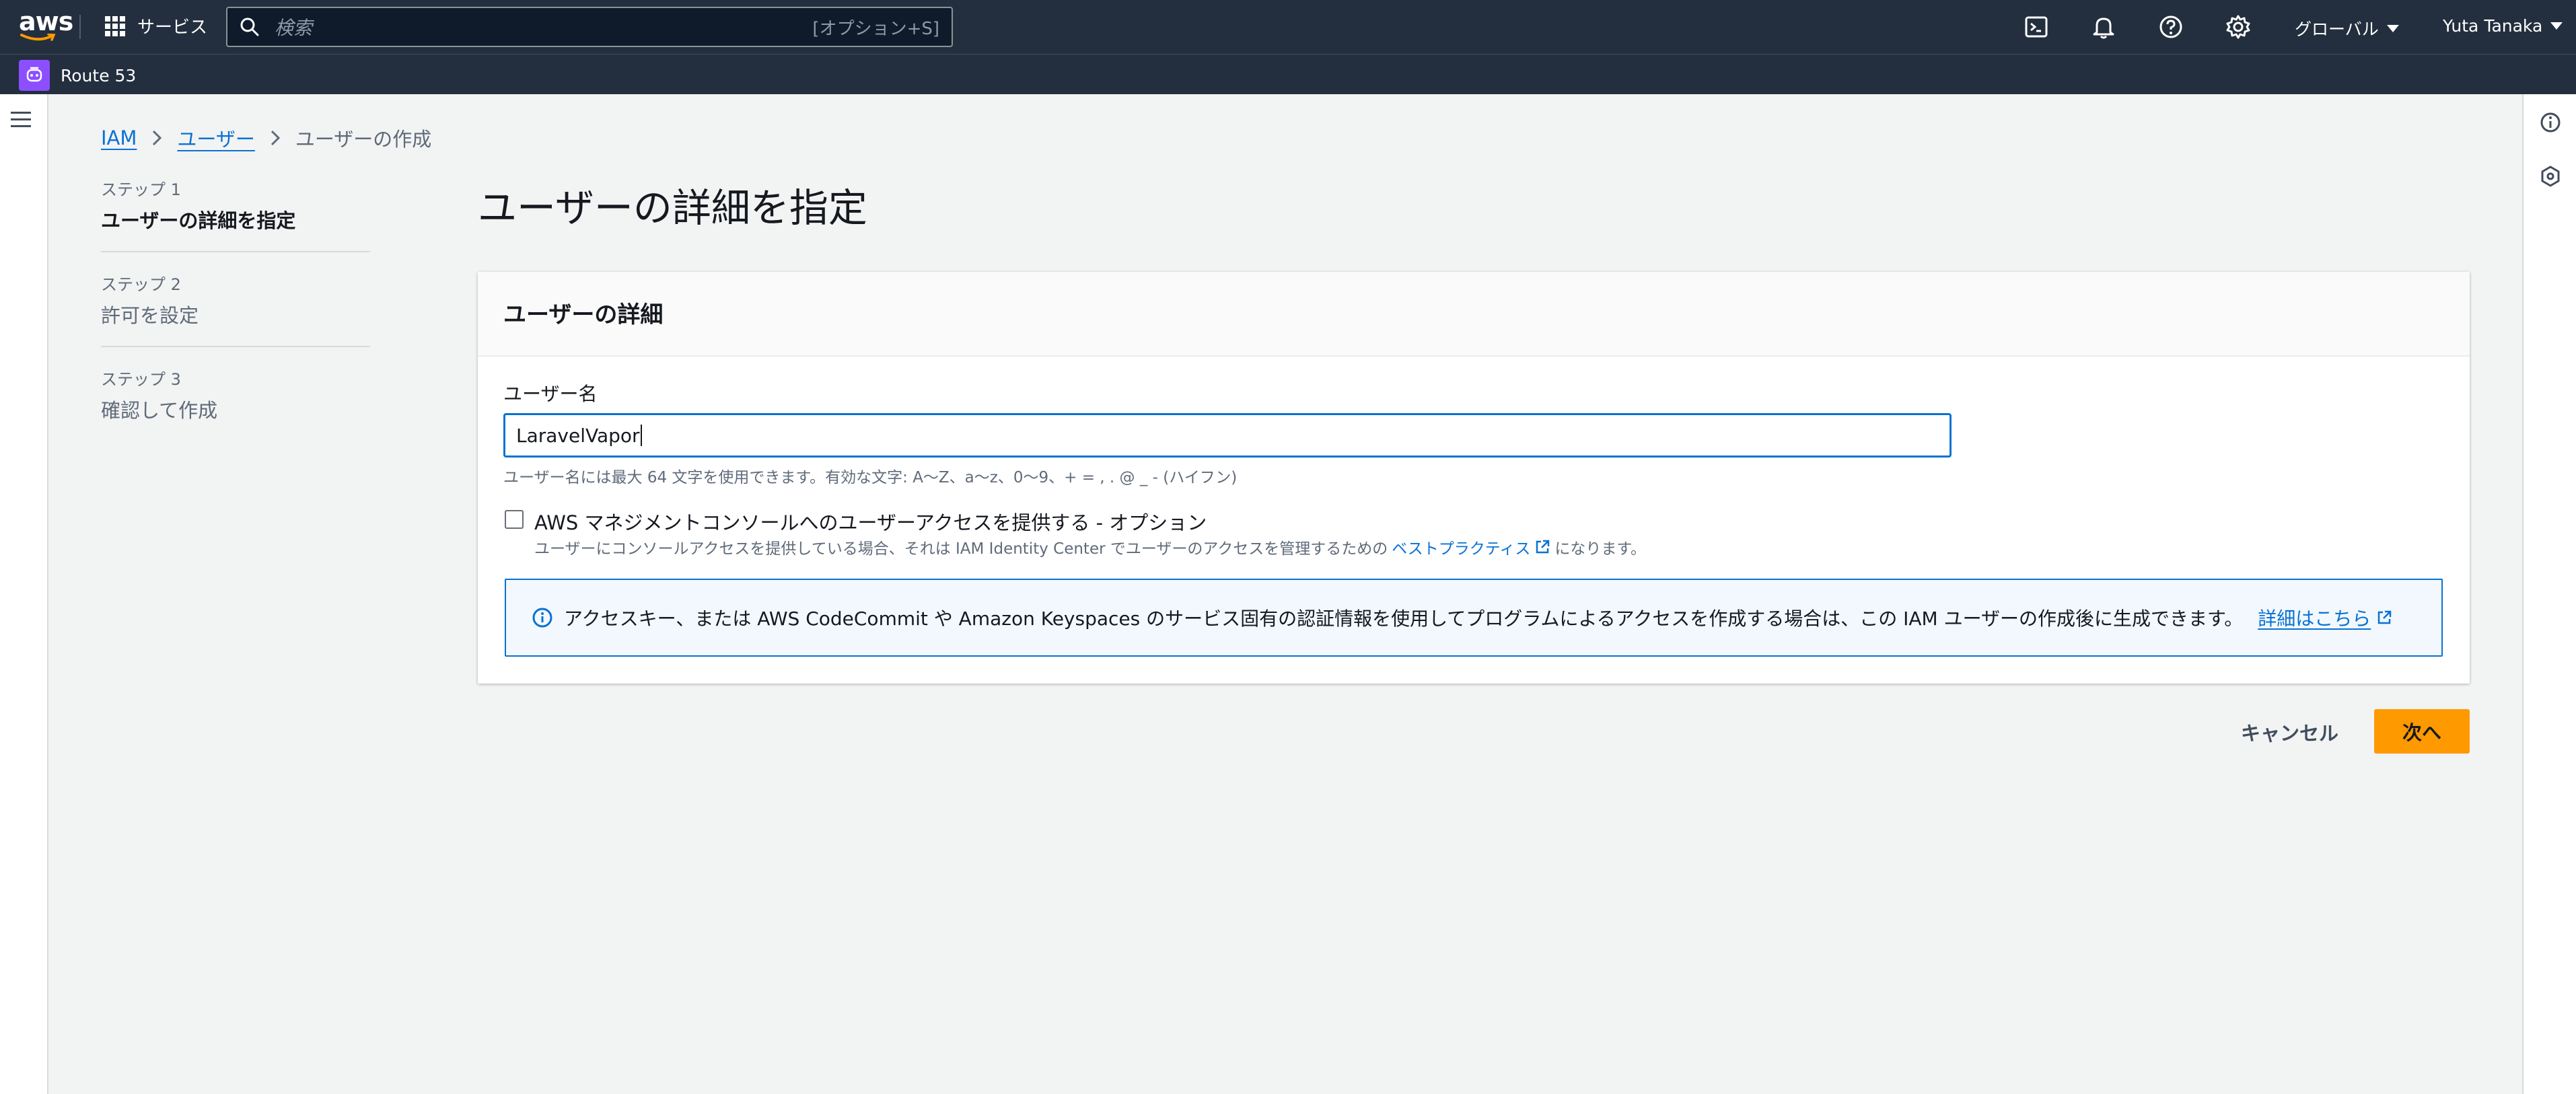 The width and height of the screenshot is (2576, 1094). What do you see at coordinates (1227, 435) in the screenshot?
I see `username-input: LaravelVapor` at bounding box center [1227, 435].